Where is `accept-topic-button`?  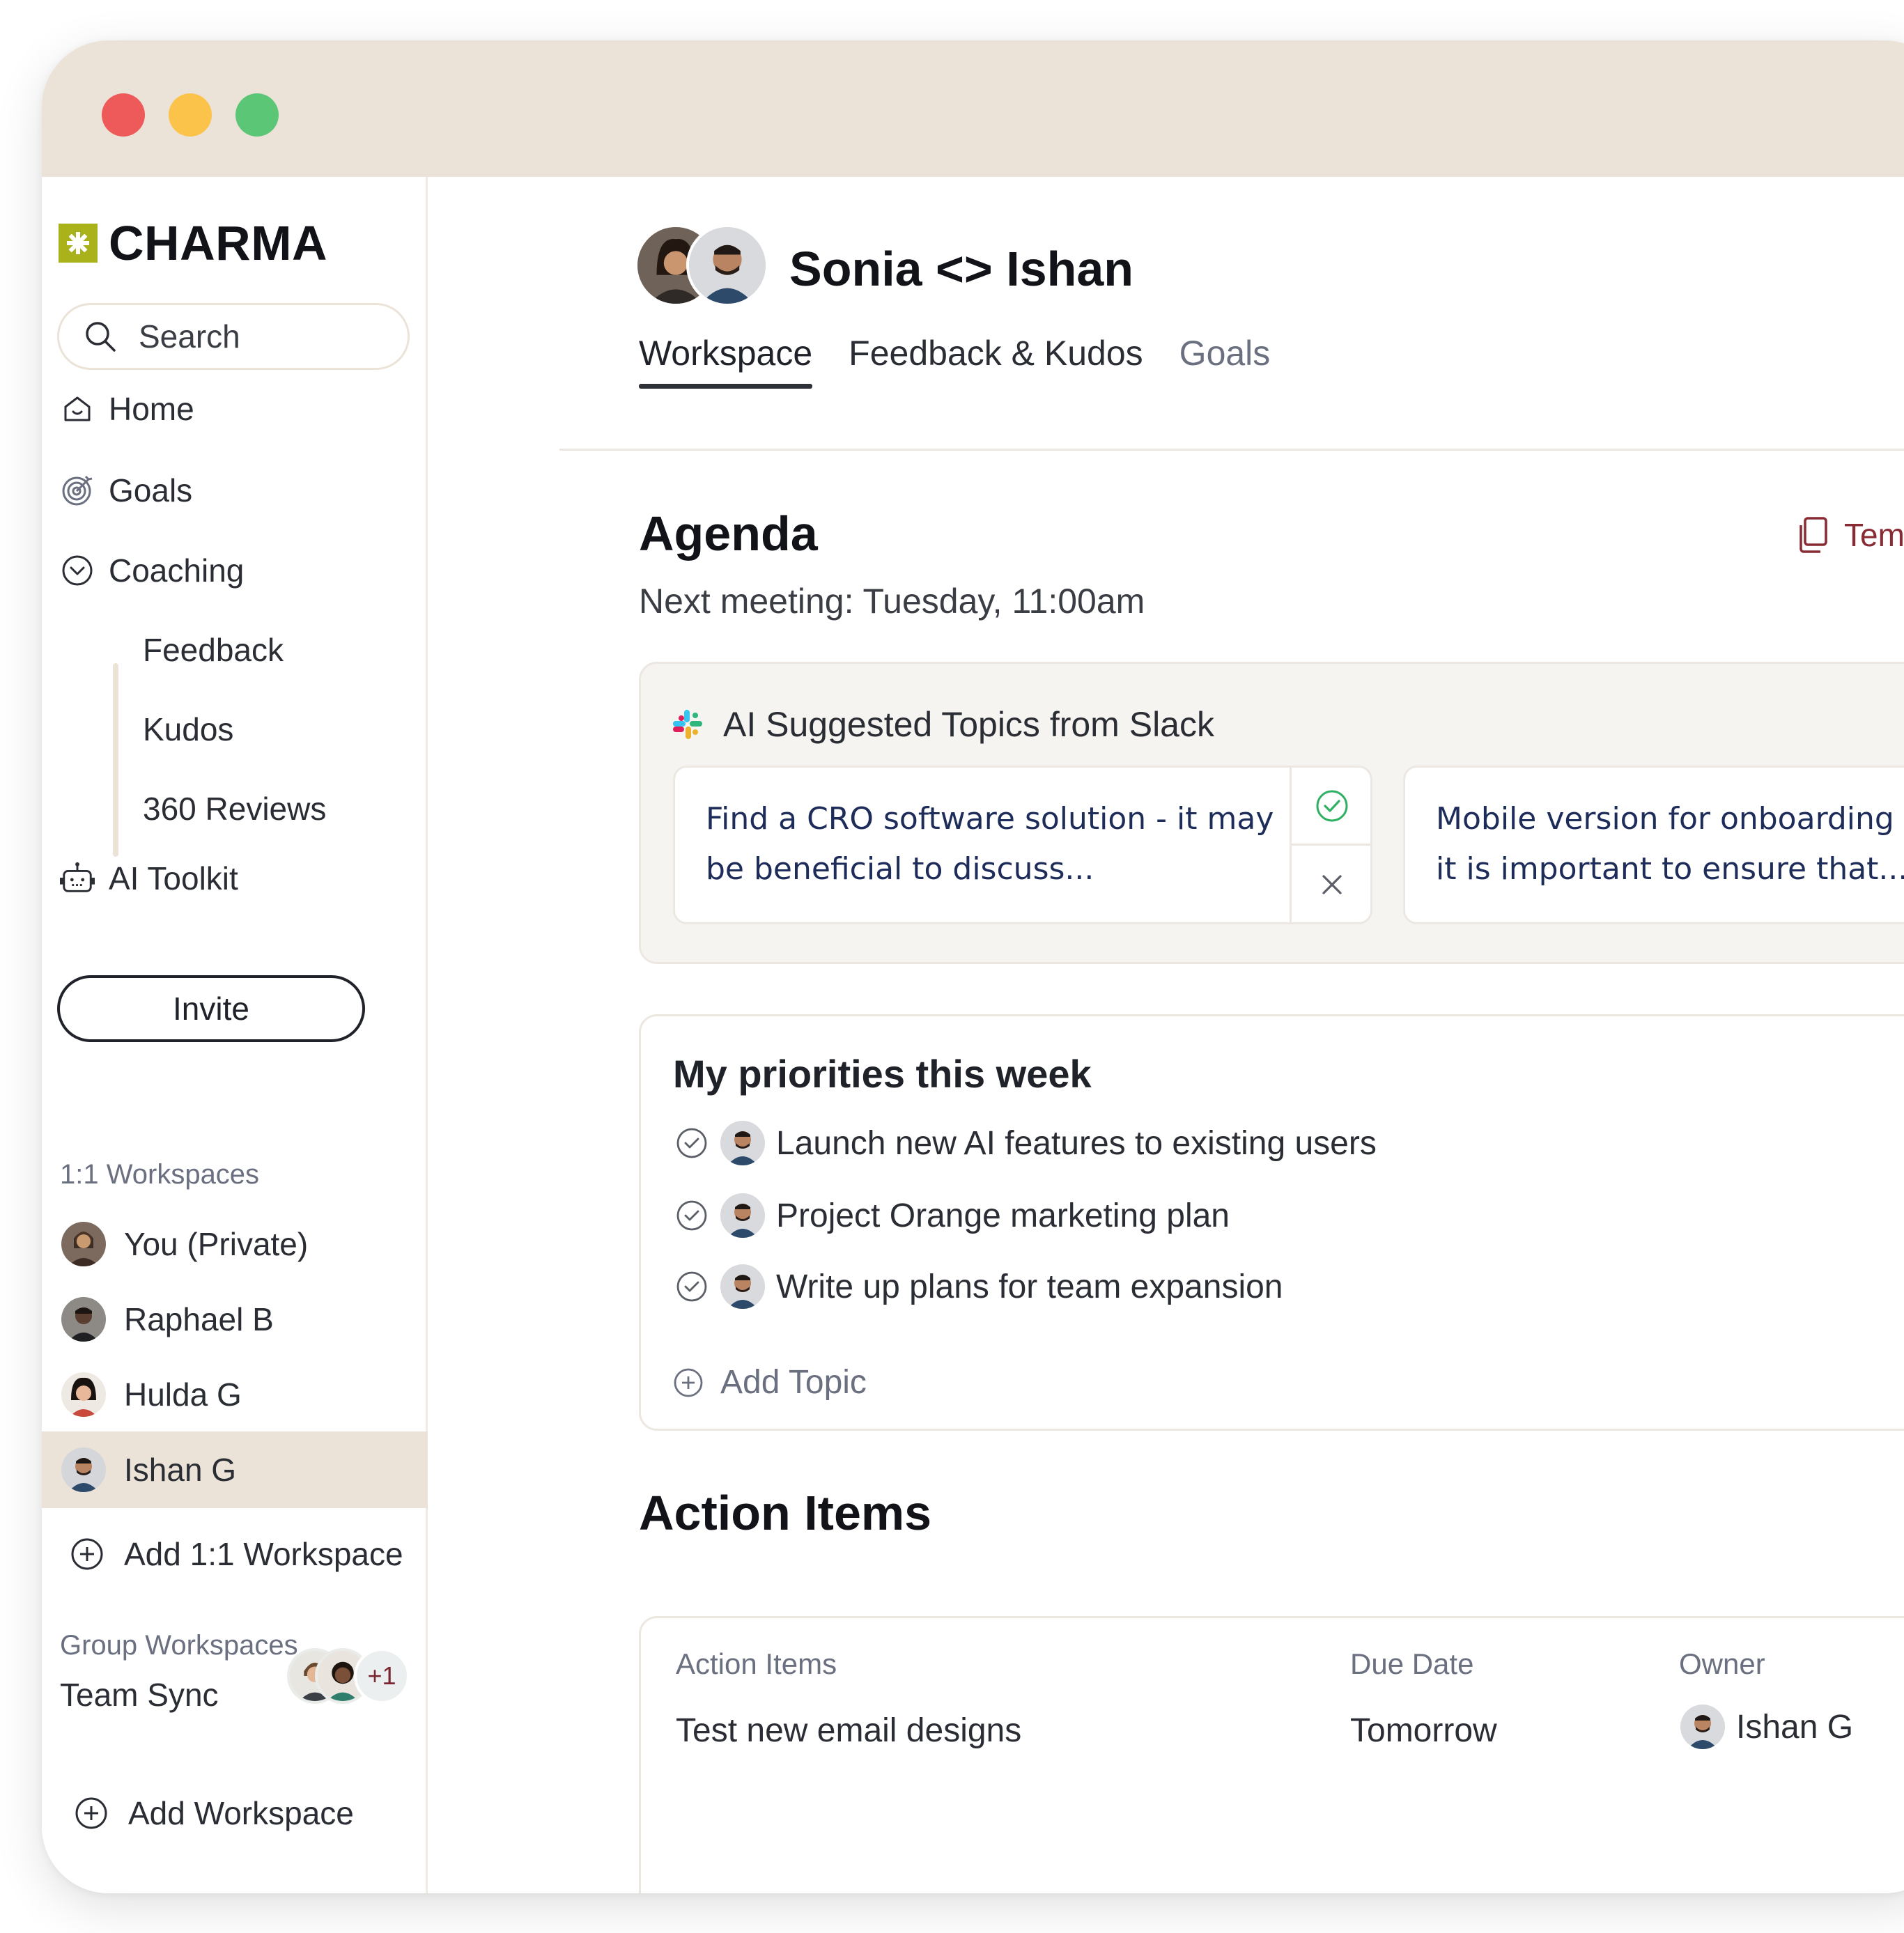
accept-topic-button is located at coordinates (1332, 807).